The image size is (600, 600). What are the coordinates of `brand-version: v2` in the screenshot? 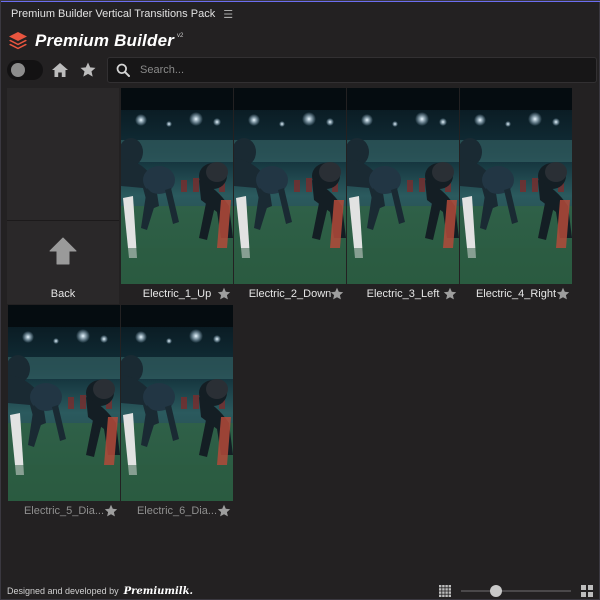 It's located at (180, 36).